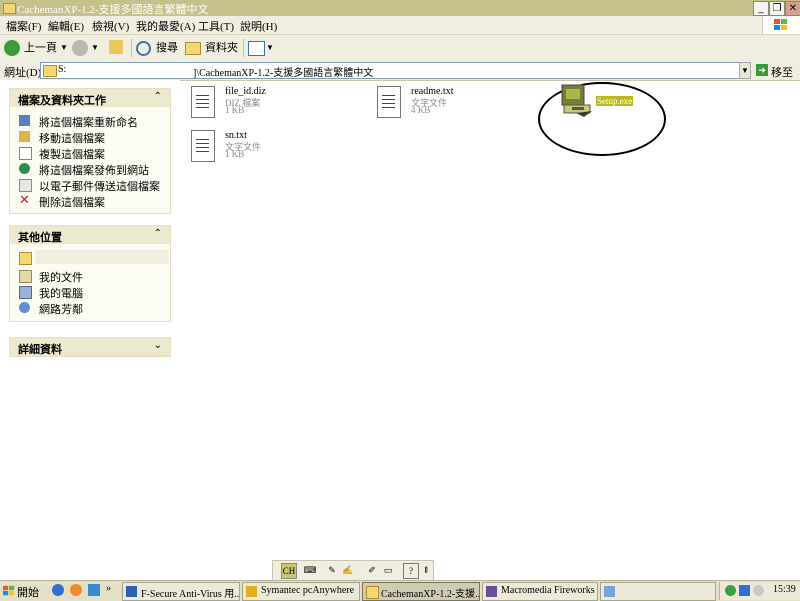  Describe the element at coordinates (94, 171) in the screenshot. I see `task-label: 將這個檔案發佈到網站` at that location.